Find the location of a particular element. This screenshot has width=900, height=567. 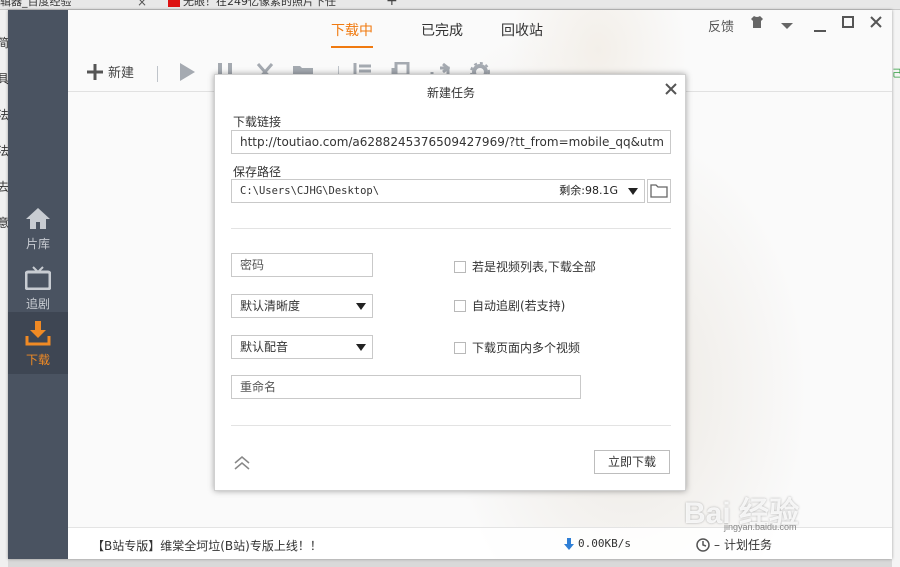

browser-tab-2: 无眼！在249亿像素的照片下任 is located at coordinates (273, 5).